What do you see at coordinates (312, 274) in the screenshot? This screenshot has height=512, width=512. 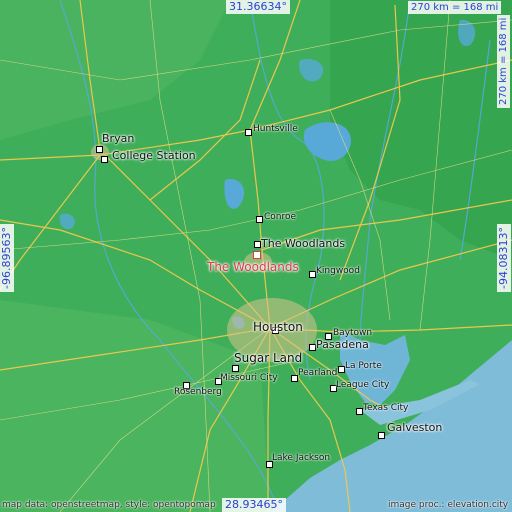 I see `kingwood-marker` at bounding box center [312, 274].